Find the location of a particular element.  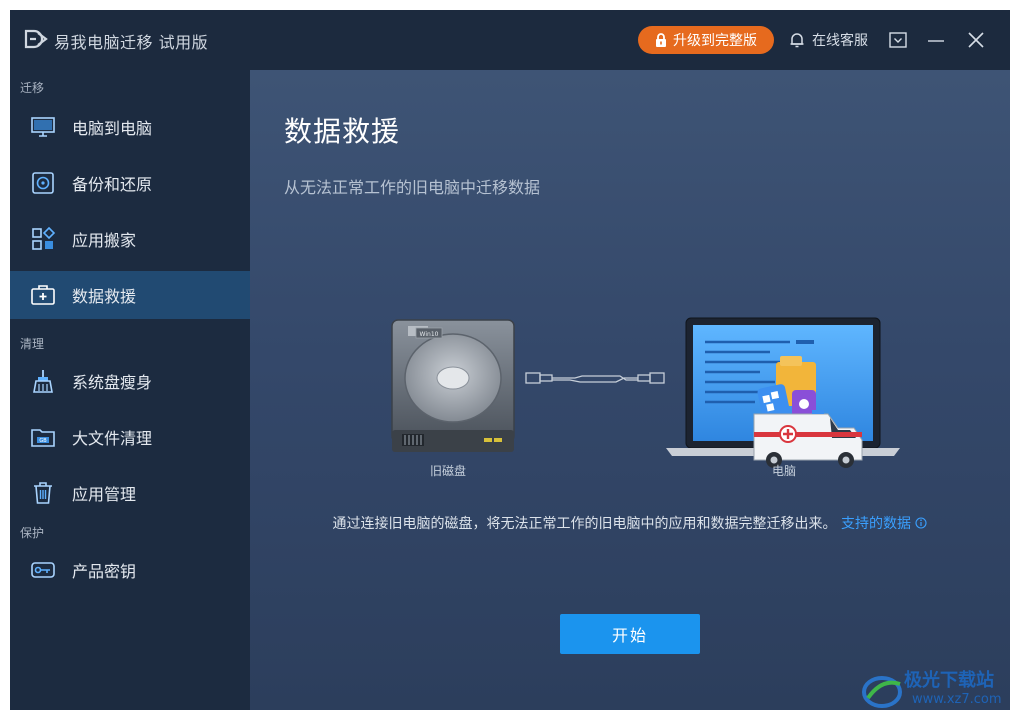

backup-icon is located at coordinates (43, 183).